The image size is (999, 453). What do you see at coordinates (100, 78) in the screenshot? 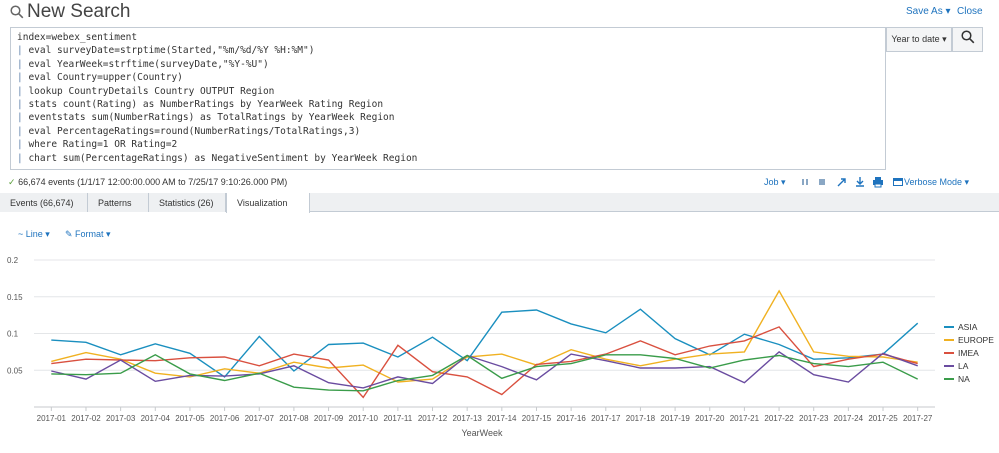
I see `query-line: | eval Country=upper(Country)` at bounding box center [100, 78].